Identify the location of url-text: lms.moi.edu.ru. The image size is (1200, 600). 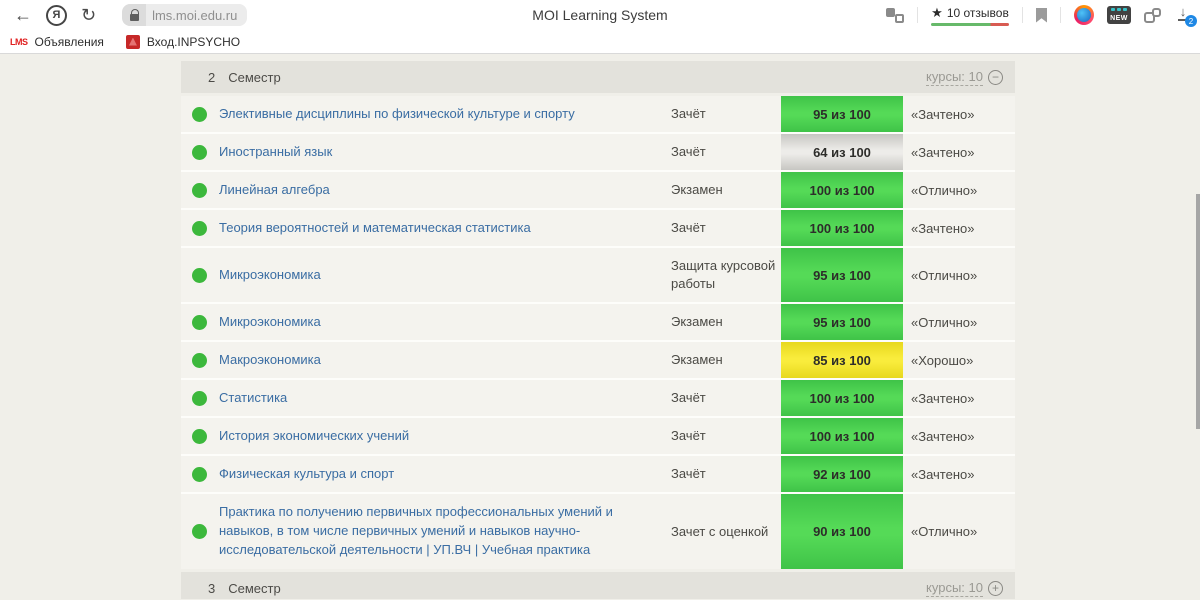
(195, 15).